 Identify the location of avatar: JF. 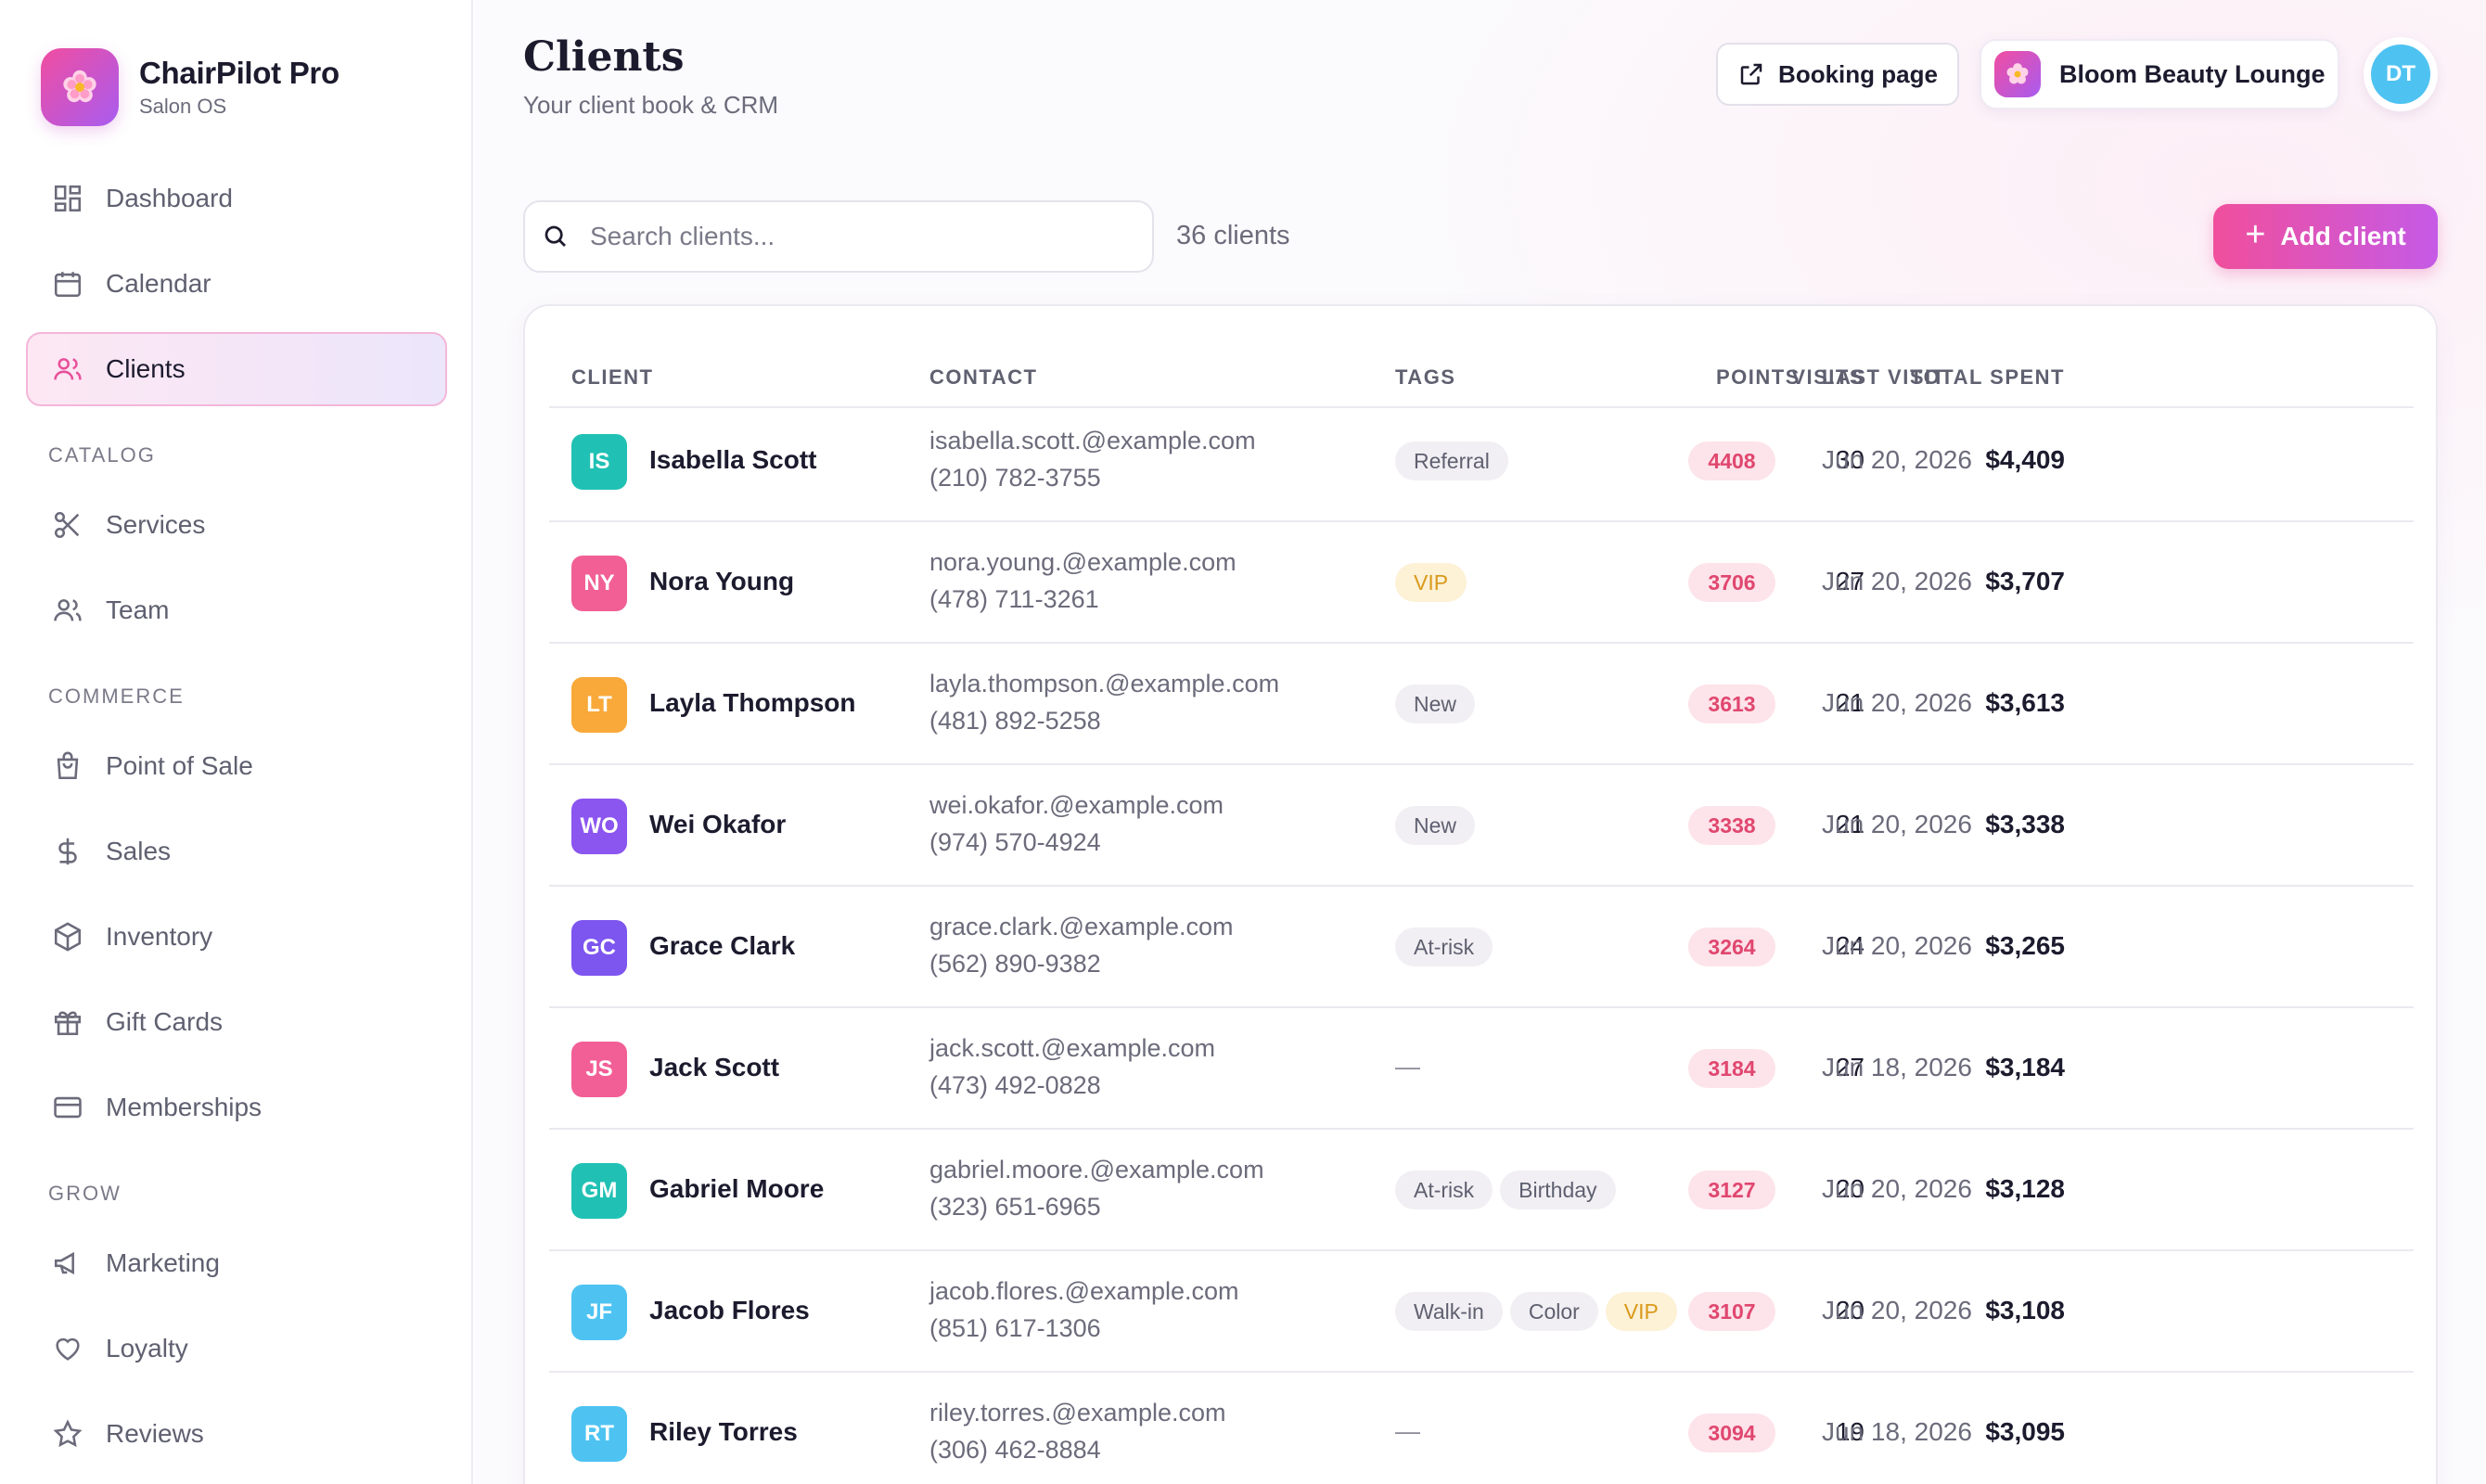
(599, 1312).